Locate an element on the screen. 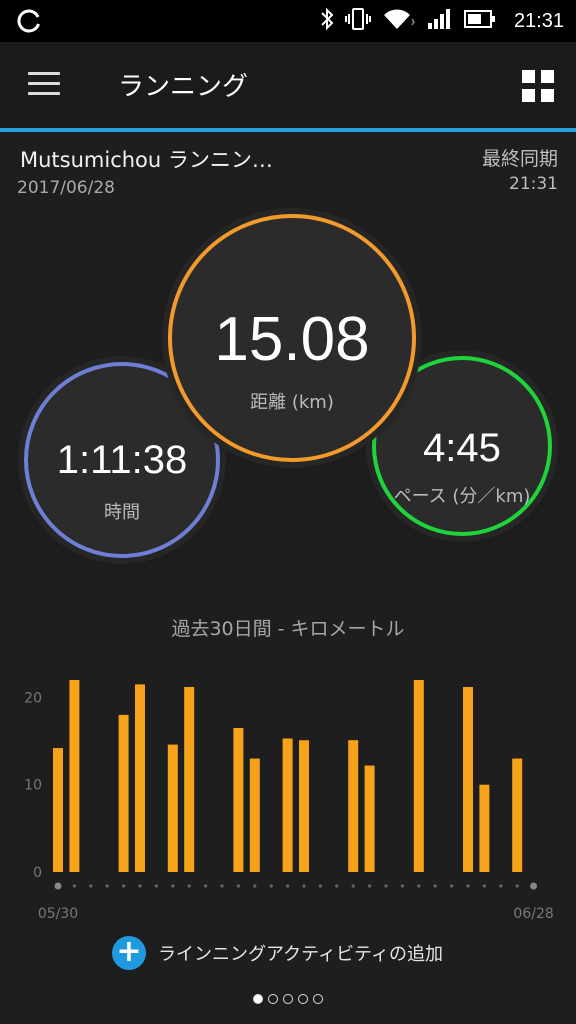 This screenshot has width=576, height=1024. distance-label: 距離 (km) is located at coordinates (292, 402).